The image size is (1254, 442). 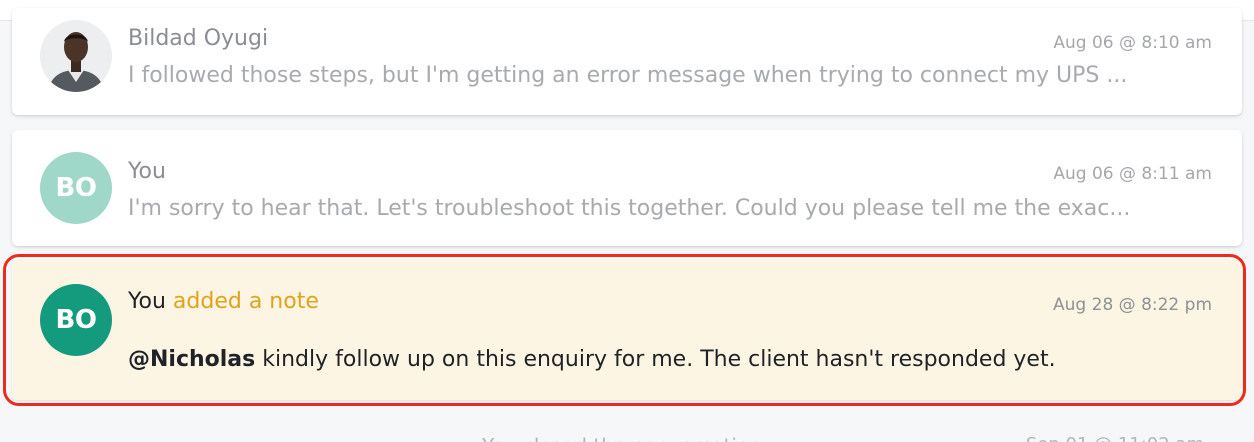 What do you see at coordinates (1132, 174) in the screenshot?
I see `message-timestamp: Aug 06 @ 8:11 am` at bounding box center [1132, 174].